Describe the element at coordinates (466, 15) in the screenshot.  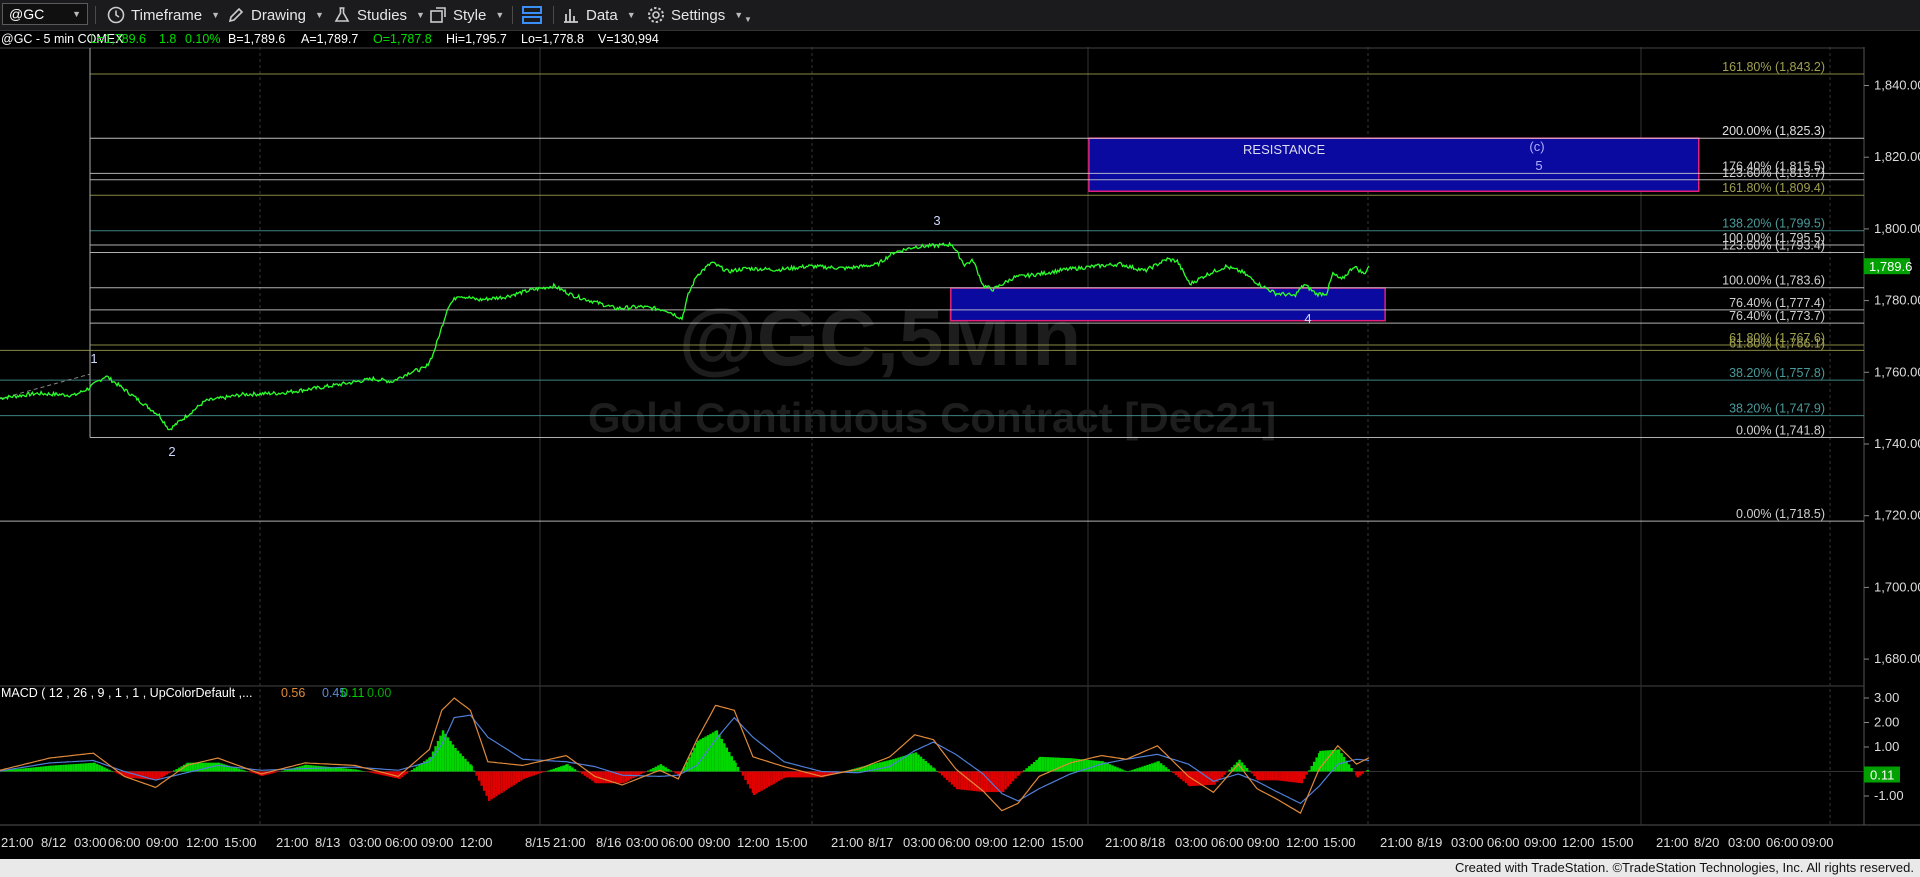
I see `style-menu: Style ▼` at that location.